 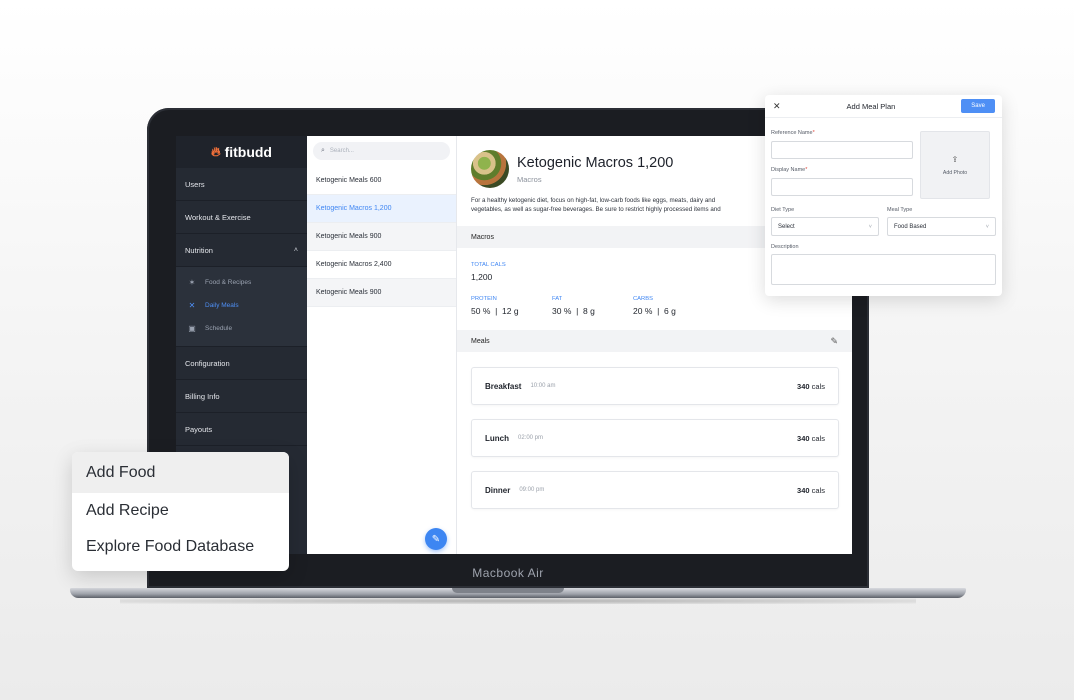 I want to click on macro-label: FAT, so click(x=557, y=299).